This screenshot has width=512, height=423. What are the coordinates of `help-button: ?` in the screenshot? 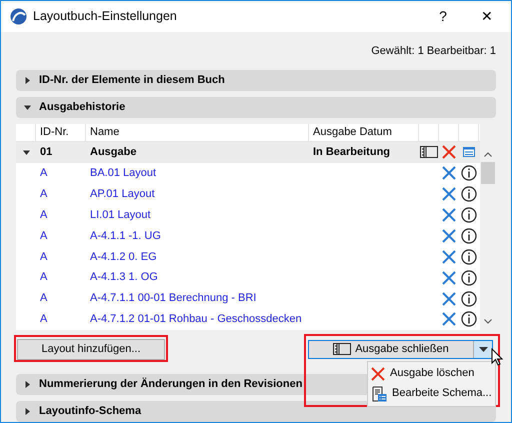 It's located at (443, 16).